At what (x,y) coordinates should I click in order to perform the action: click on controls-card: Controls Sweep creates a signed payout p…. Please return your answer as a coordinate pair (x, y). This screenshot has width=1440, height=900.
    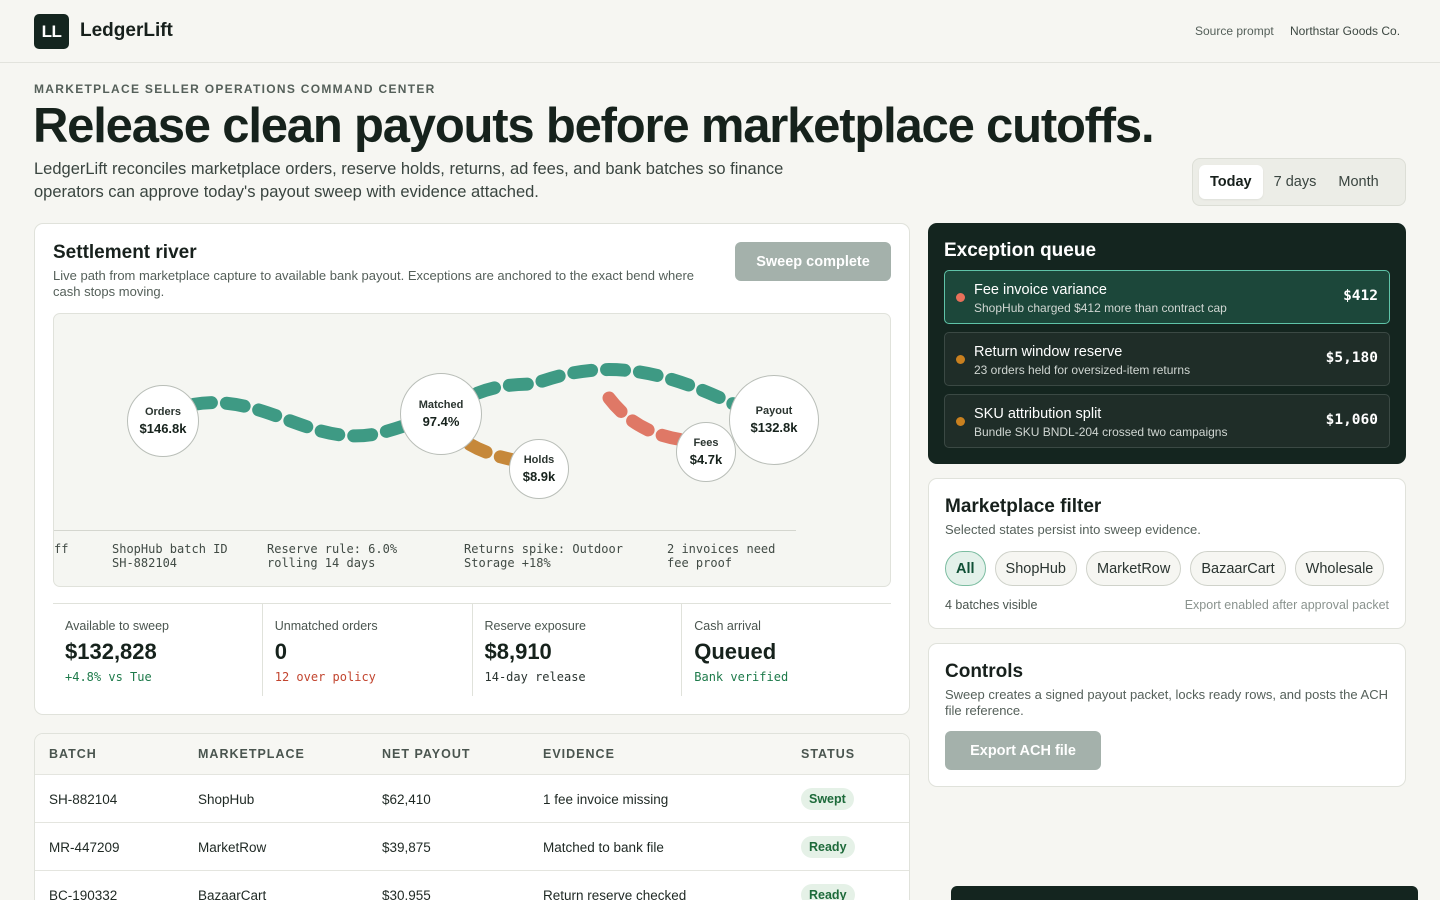
    Looking at the image, I should click on (1167, 715).